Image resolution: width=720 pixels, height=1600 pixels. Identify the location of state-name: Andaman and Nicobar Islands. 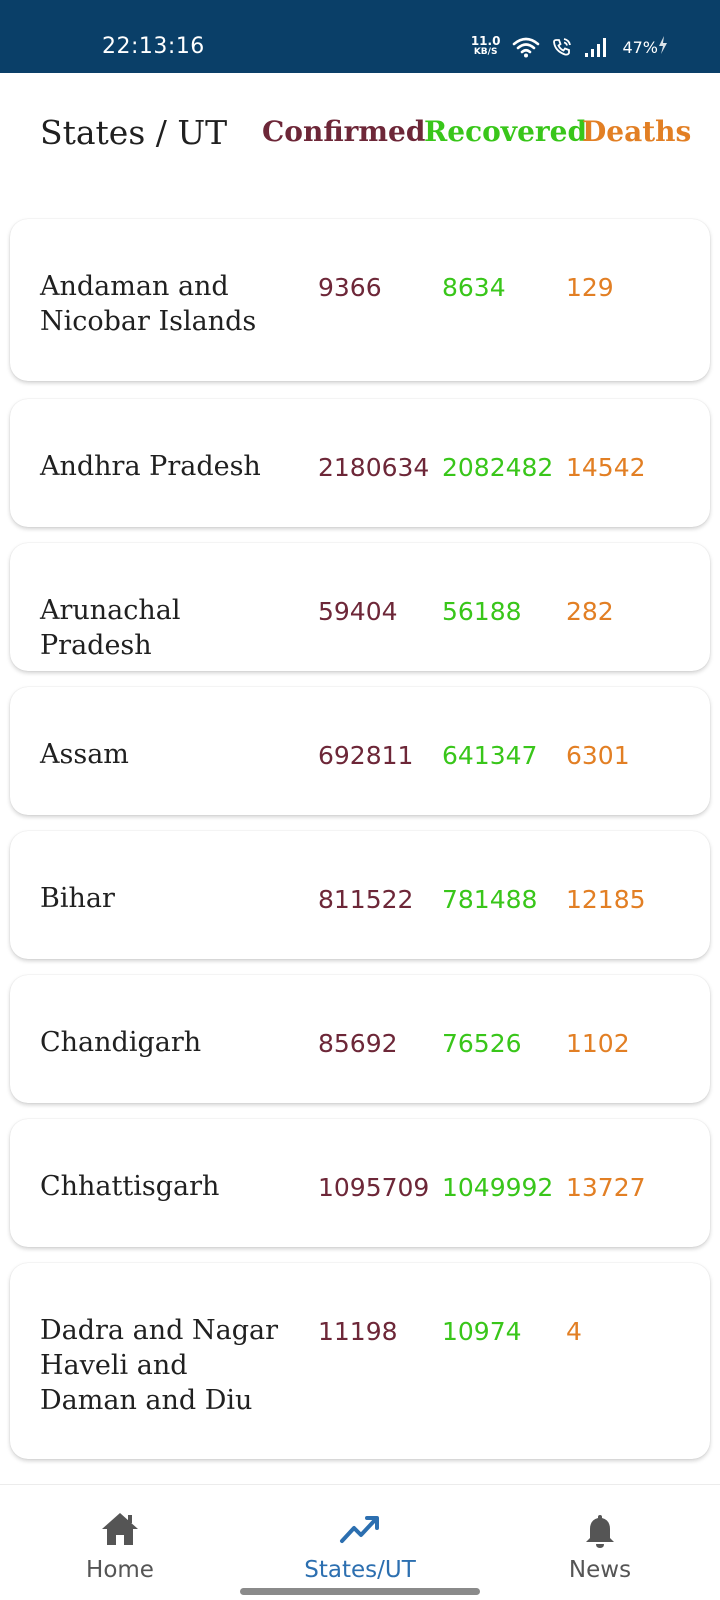
(148, 304).